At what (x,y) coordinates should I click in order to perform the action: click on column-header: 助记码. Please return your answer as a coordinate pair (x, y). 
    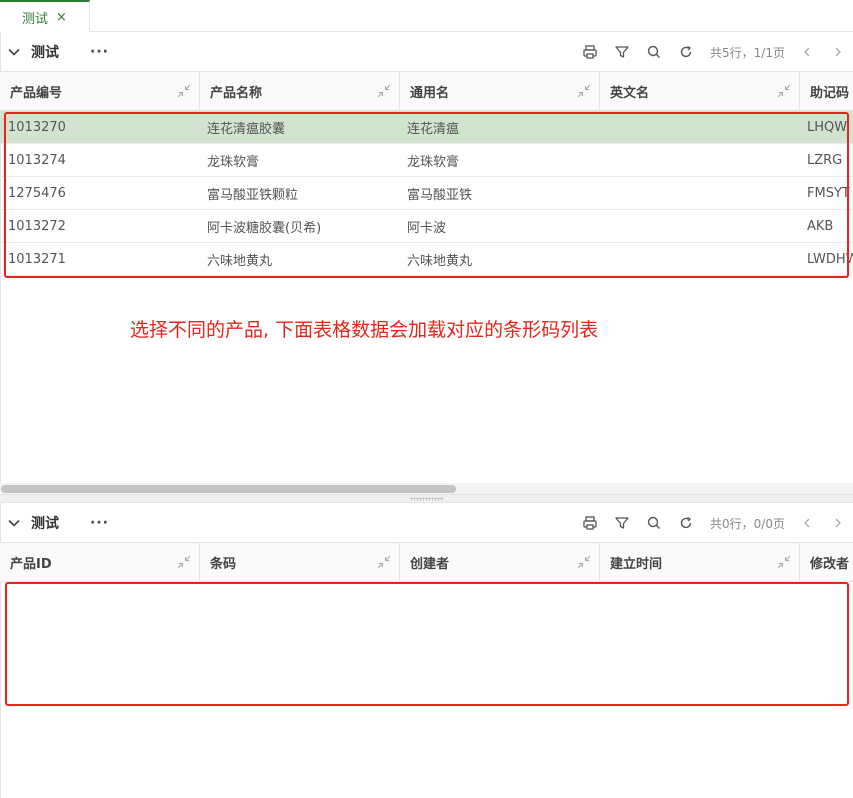
    Looking at the image, I should click on (826, 91).